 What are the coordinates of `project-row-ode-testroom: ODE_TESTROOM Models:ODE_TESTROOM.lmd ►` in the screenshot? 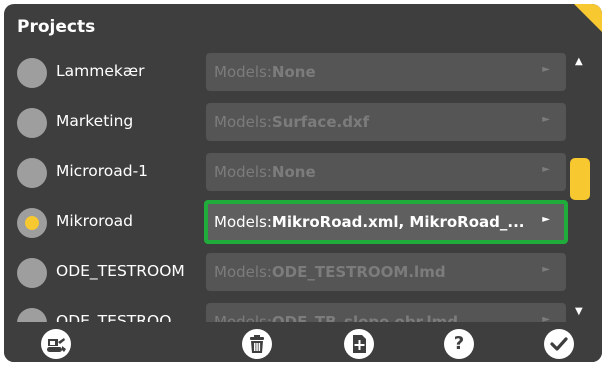 It's located at (289, 273).